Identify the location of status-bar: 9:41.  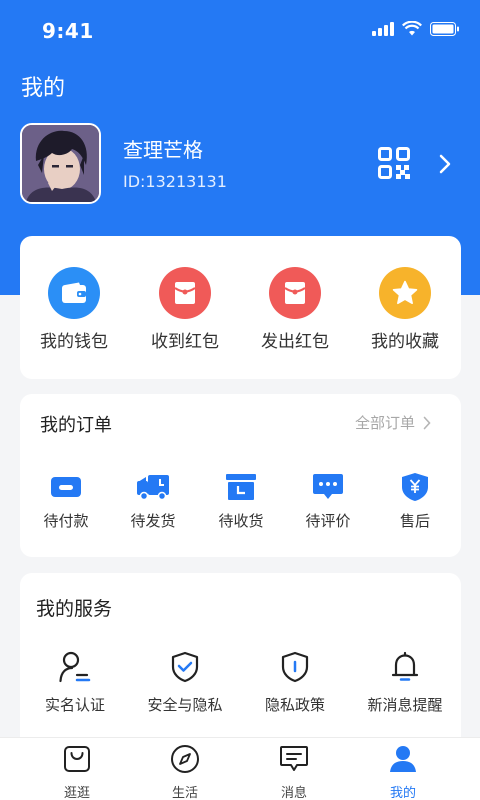
(240, 30).